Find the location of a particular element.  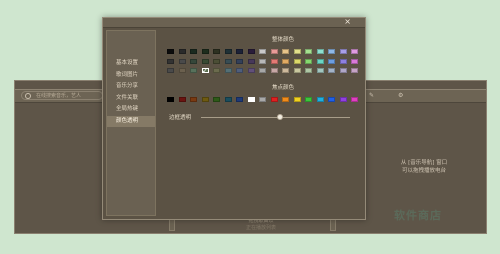

menu-item-5: 全局热键 is located at coordinates (131, 109).